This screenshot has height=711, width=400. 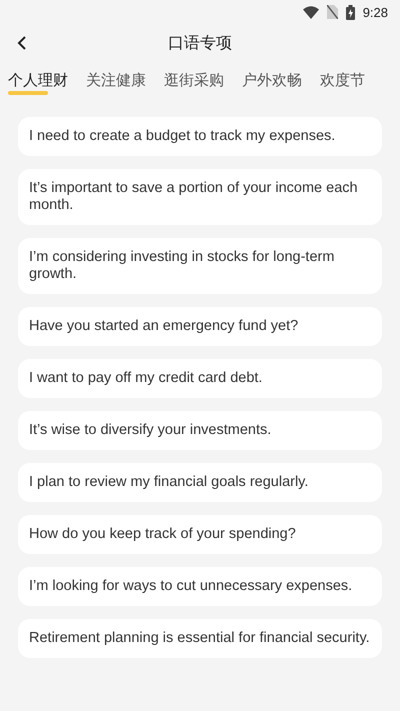 What do you see at coordinates (375, 12) in the screenshot?
I see `status-time: 9:28` at bounding box center [375, 12].